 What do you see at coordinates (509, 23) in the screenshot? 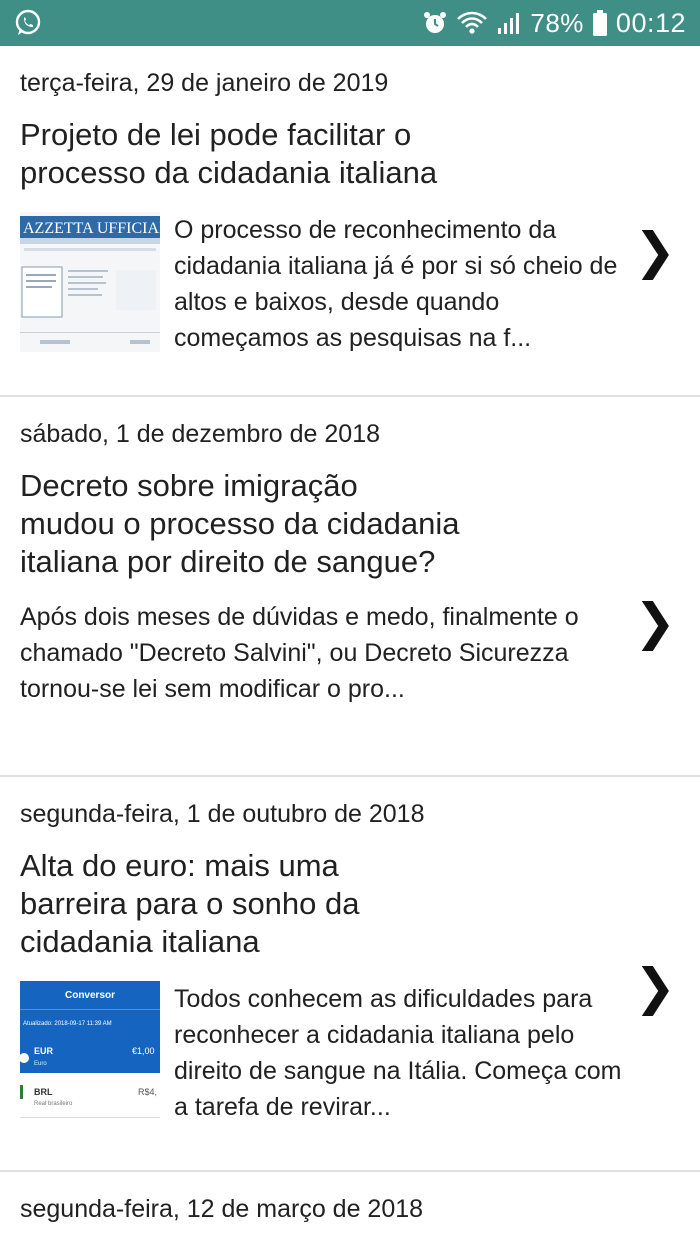
I see `signal-icon` at bounding box center [509, 23].